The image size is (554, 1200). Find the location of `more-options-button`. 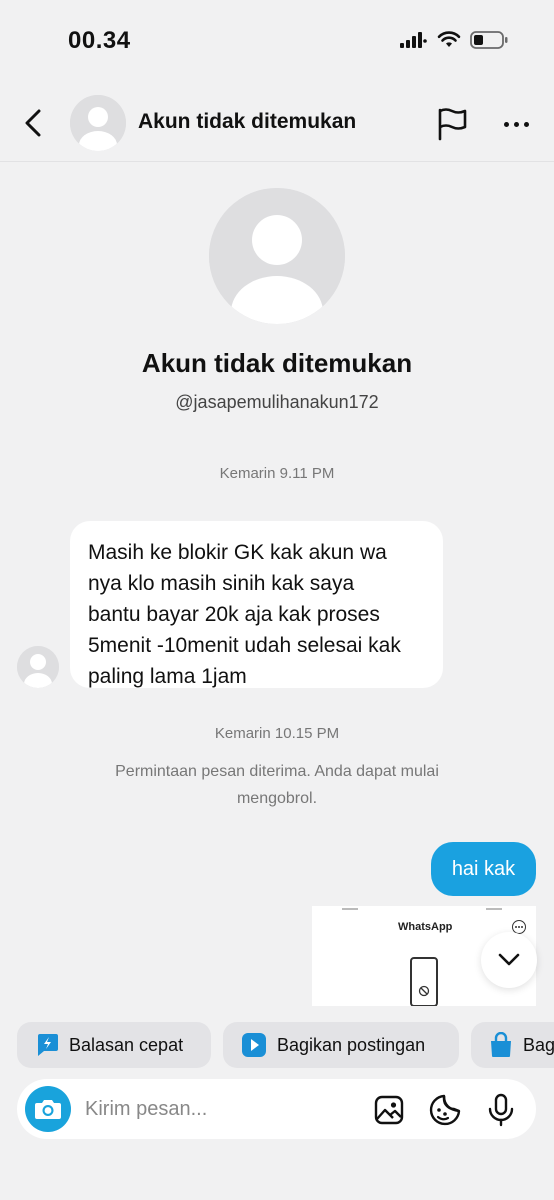

more-options-button is located at coordinates (516, 124).